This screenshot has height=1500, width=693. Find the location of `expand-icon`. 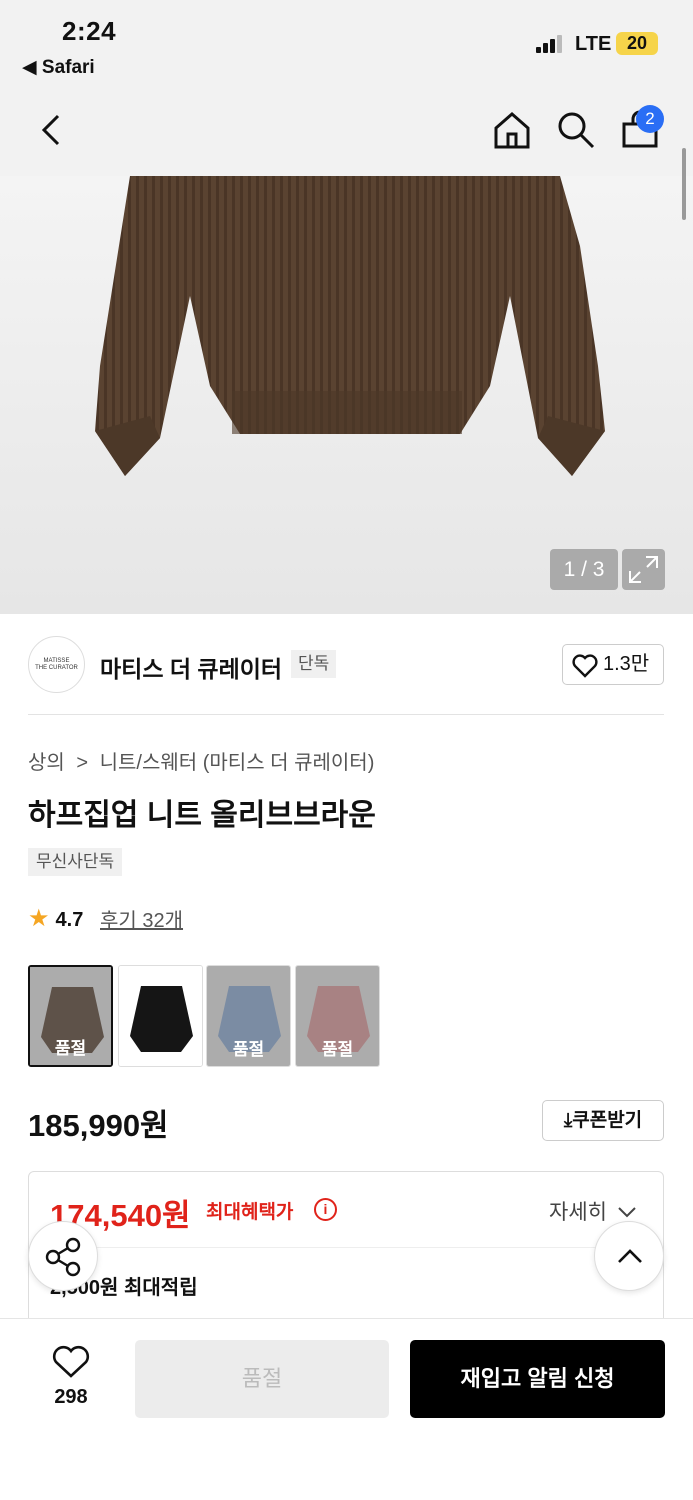

expand-icon is located at coordinates (643, 569).